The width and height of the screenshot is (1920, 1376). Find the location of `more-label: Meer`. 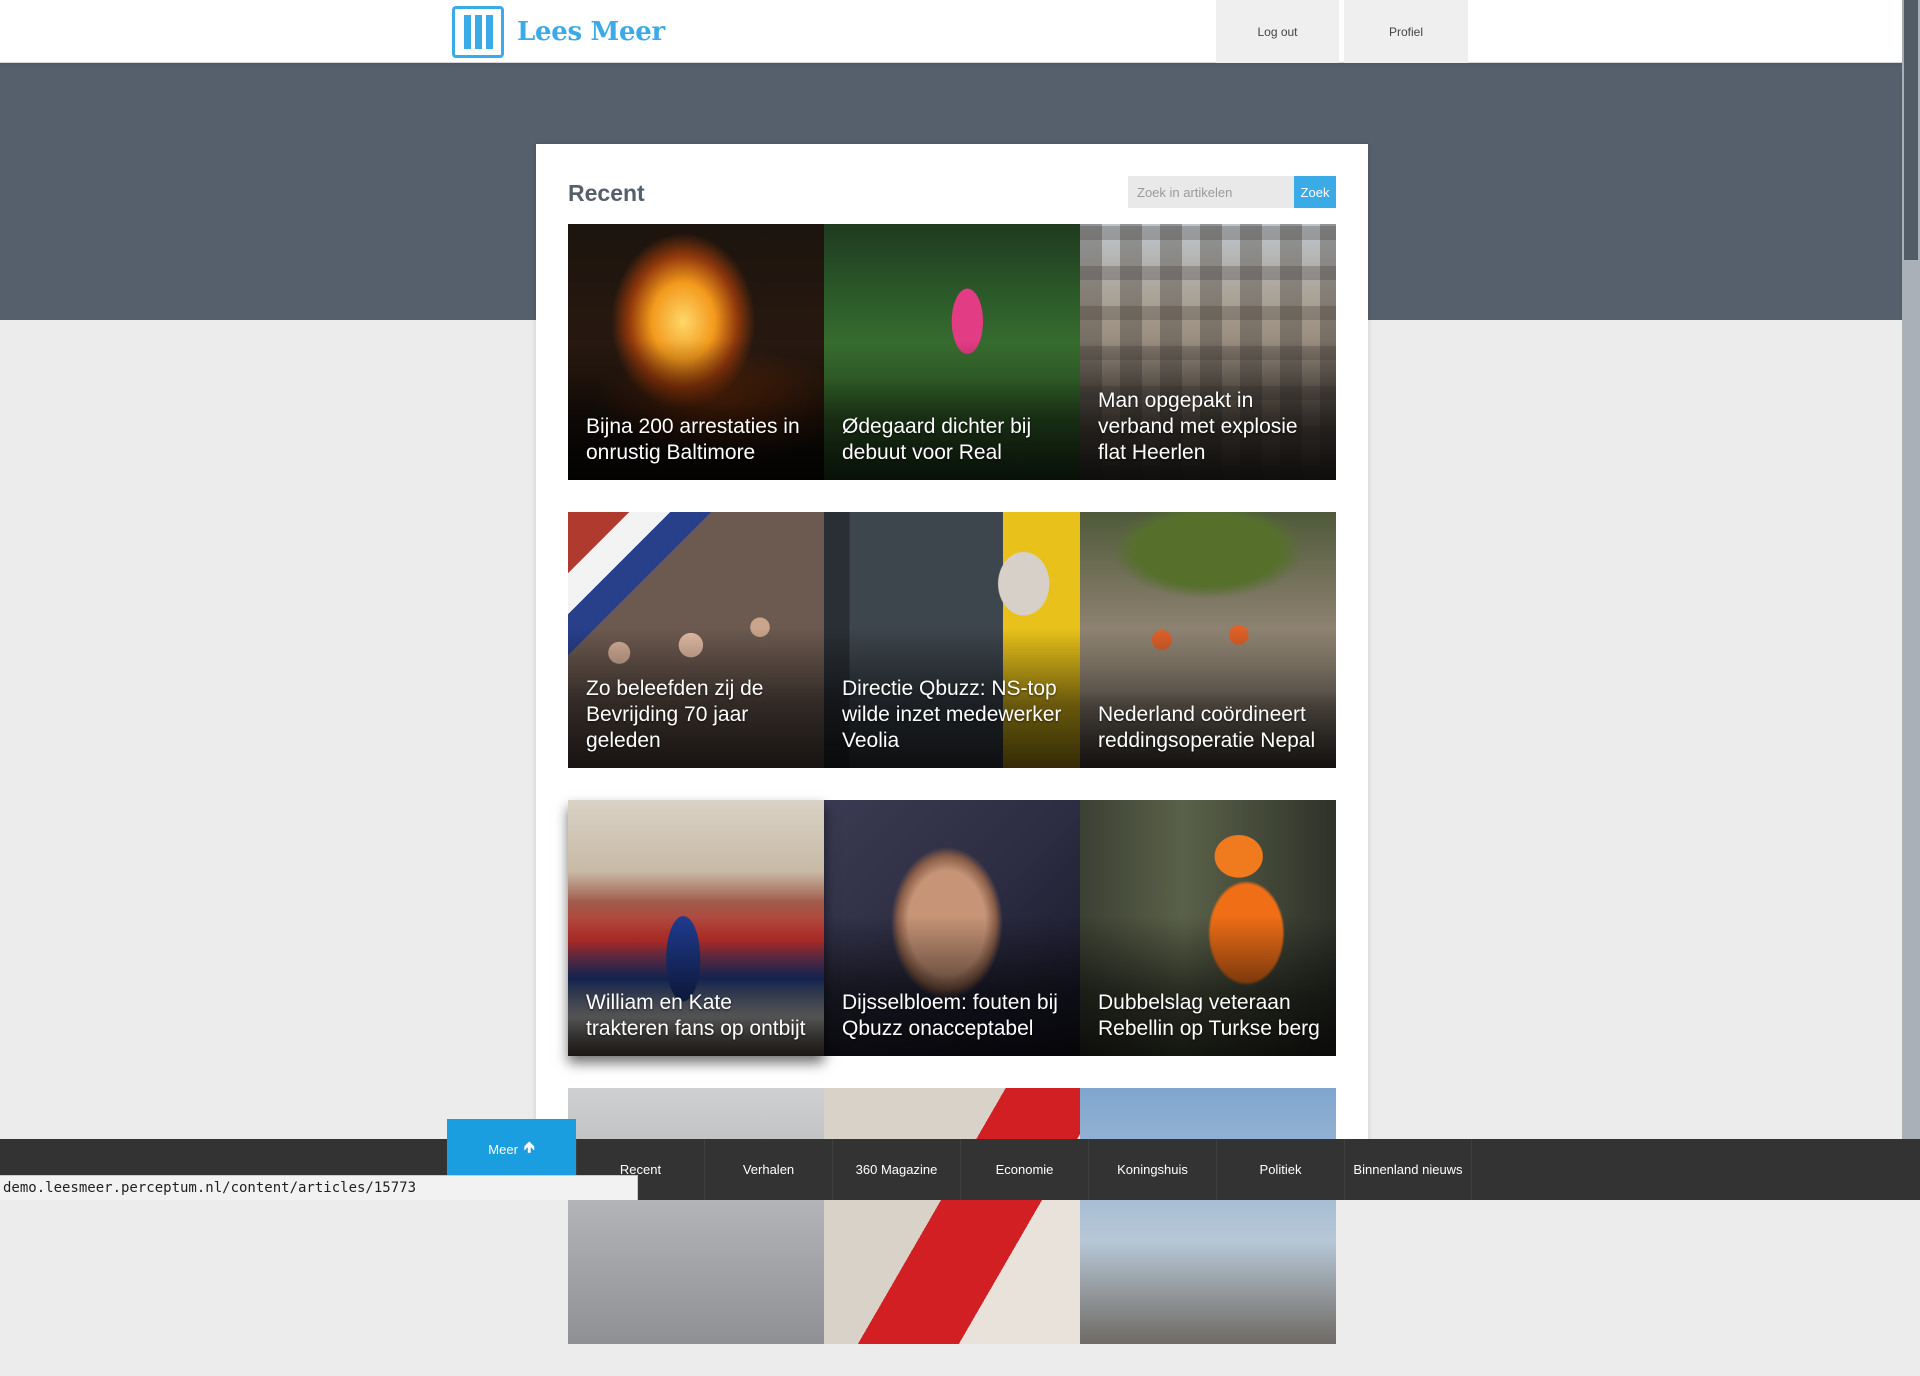

more-label: Meer is located at coordinates (503, 1149).